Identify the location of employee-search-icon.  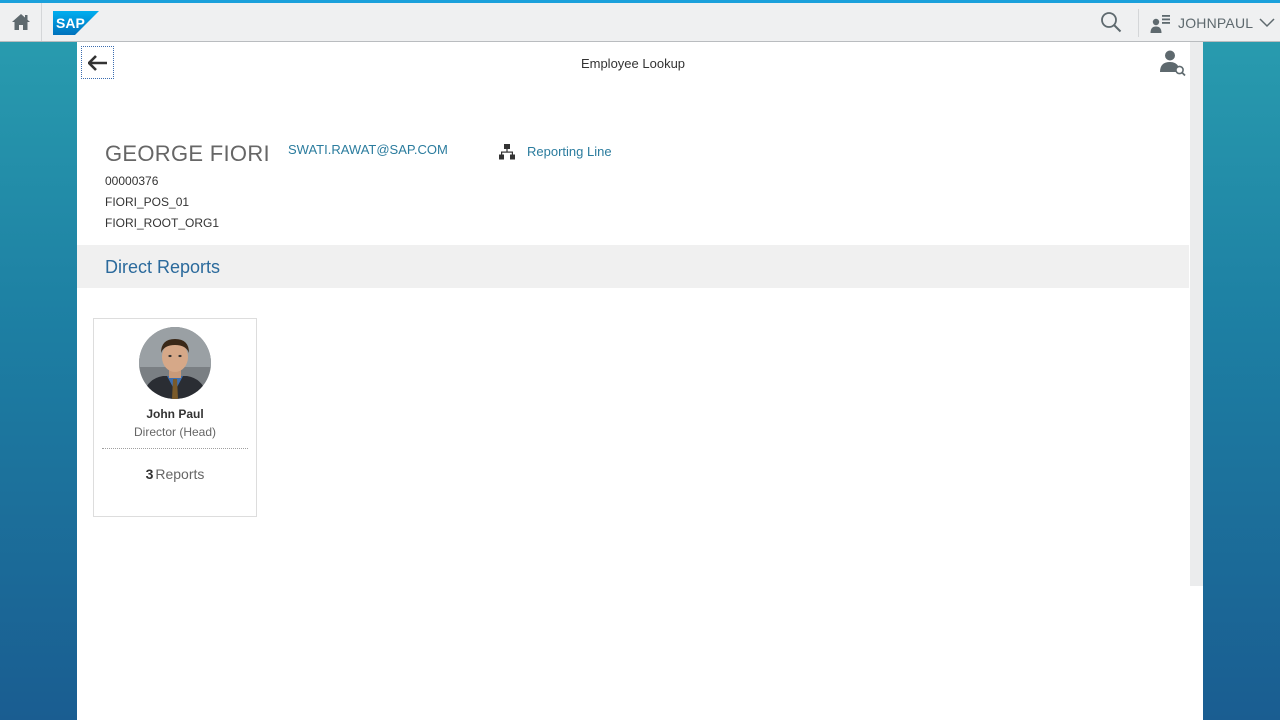
(1173, 63).